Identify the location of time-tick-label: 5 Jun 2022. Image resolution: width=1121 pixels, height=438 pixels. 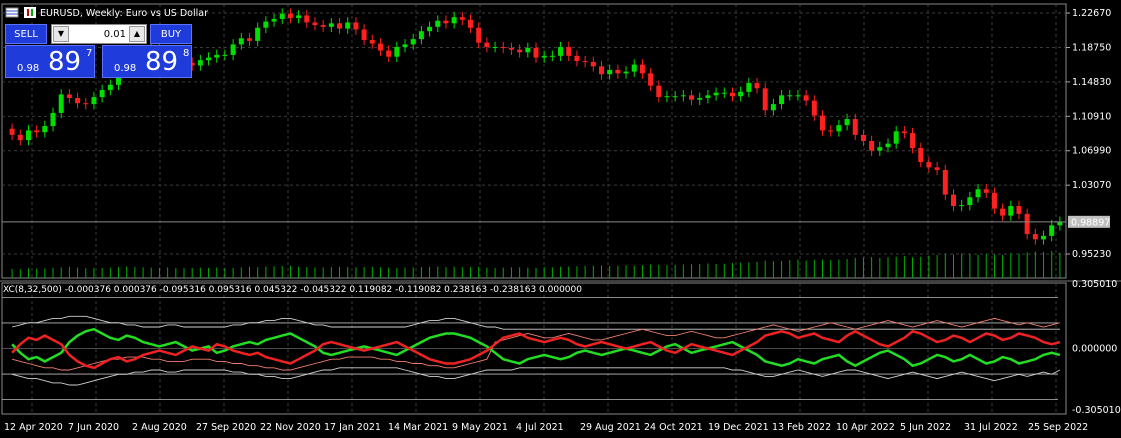
(925, 427).